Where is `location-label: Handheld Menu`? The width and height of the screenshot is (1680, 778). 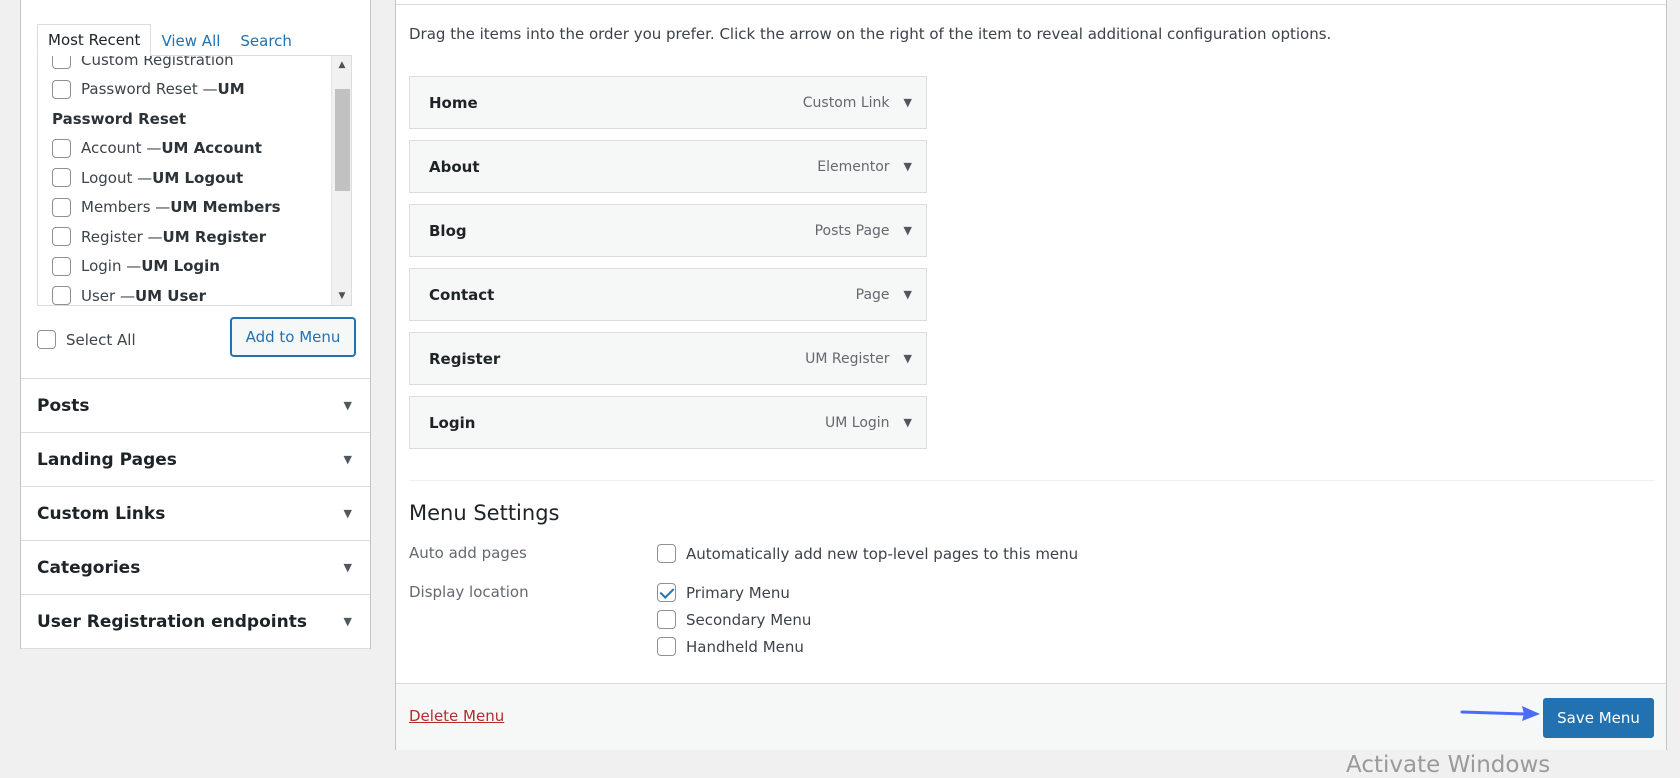 location-label: Handheld Menu is located at coordinates (745, 646).